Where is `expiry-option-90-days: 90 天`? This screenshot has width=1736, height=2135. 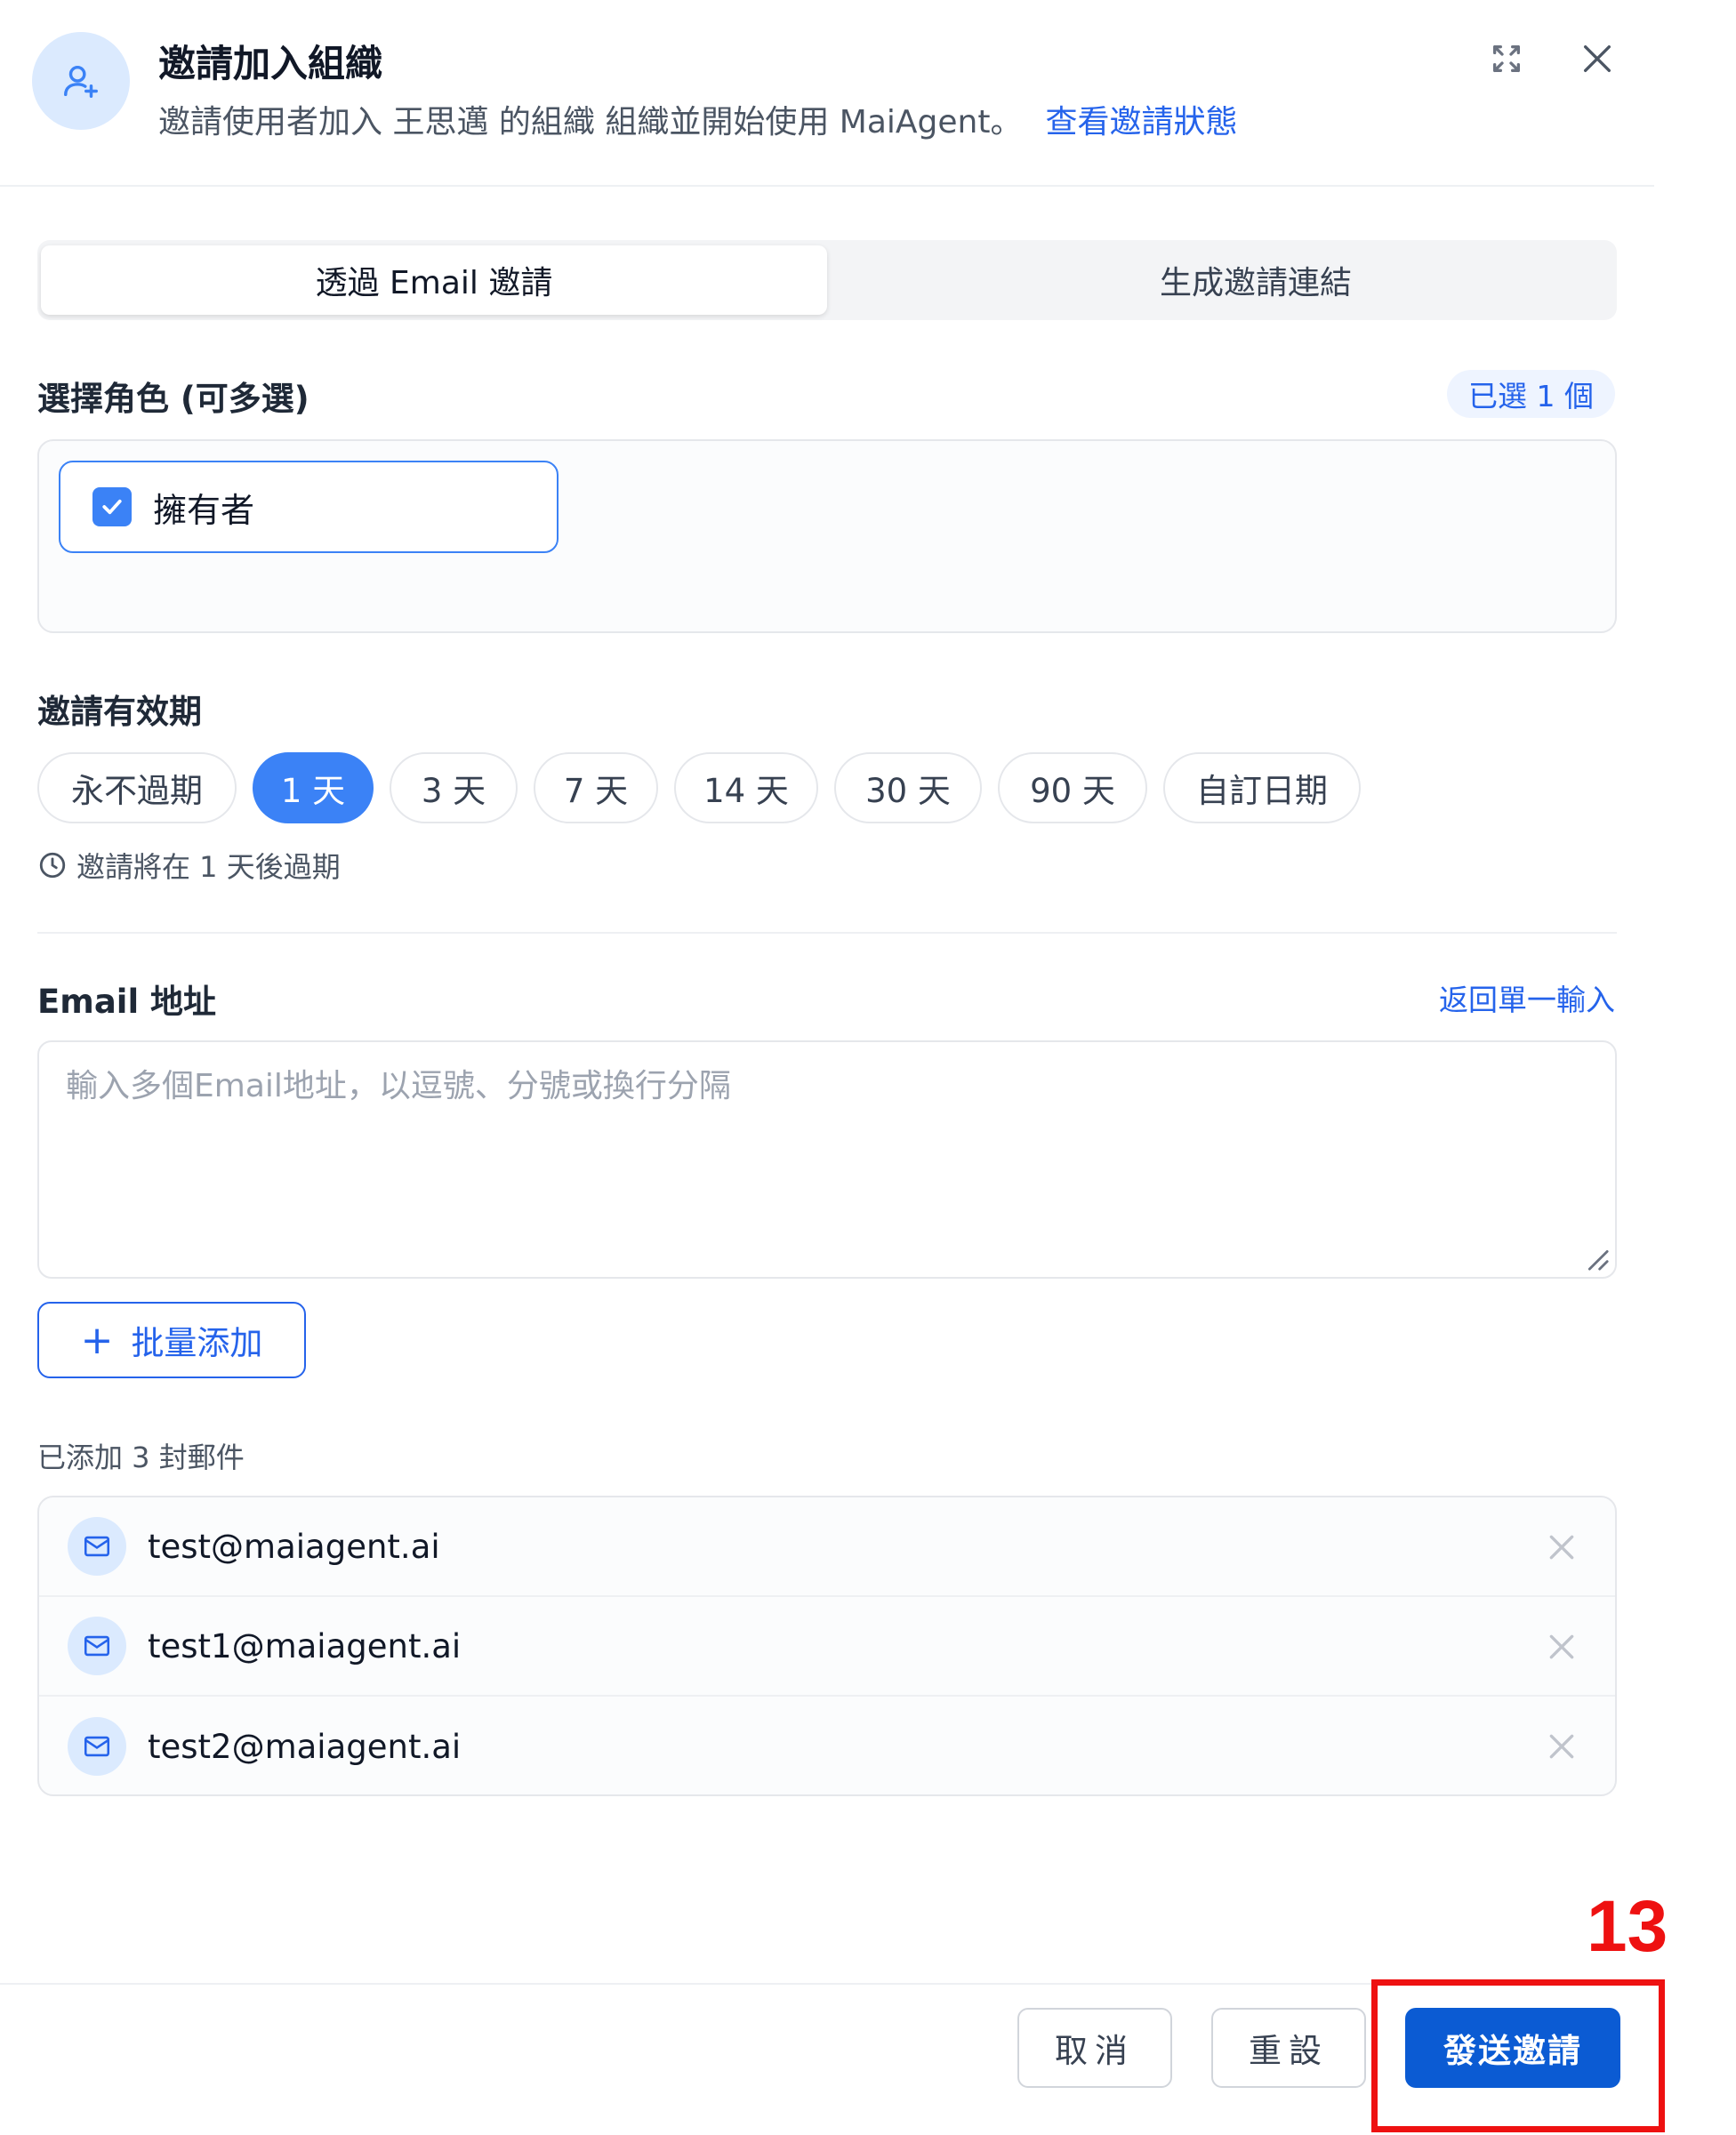
expiry-option-90-days: 90 天 is located at coordinates (1073, 787).